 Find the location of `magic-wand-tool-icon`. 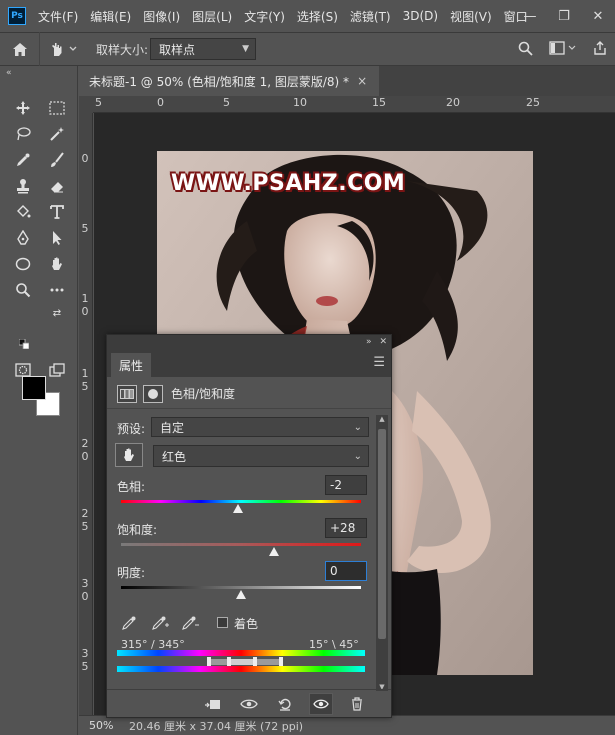

magic-wand-tool-icon is located at coordinates (57, 134).